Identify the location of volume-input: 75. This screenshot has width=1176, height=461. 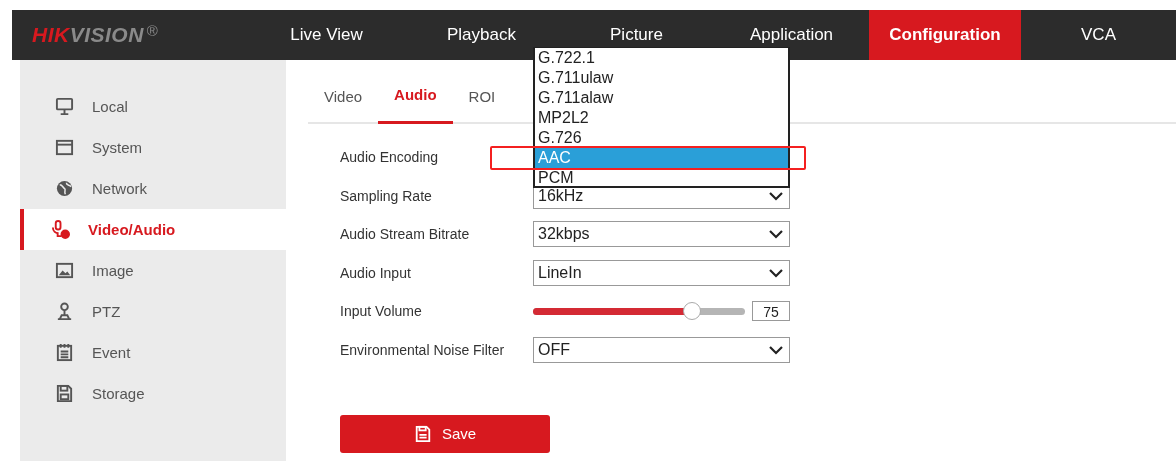
(771, 311).